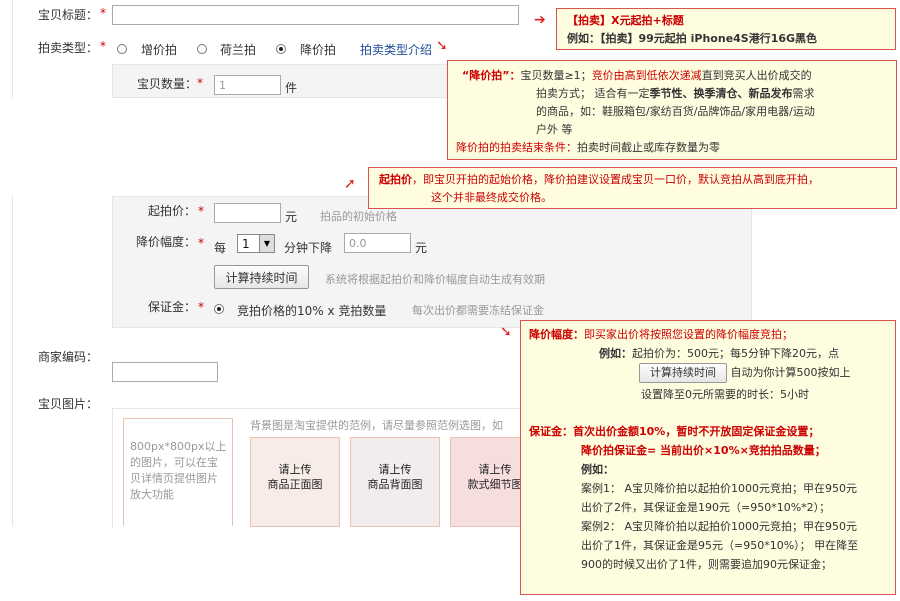  Describe the element at coordinates (589, 20) in the screenshot. I see `tip-title-red: 【拍卖】` at that location.